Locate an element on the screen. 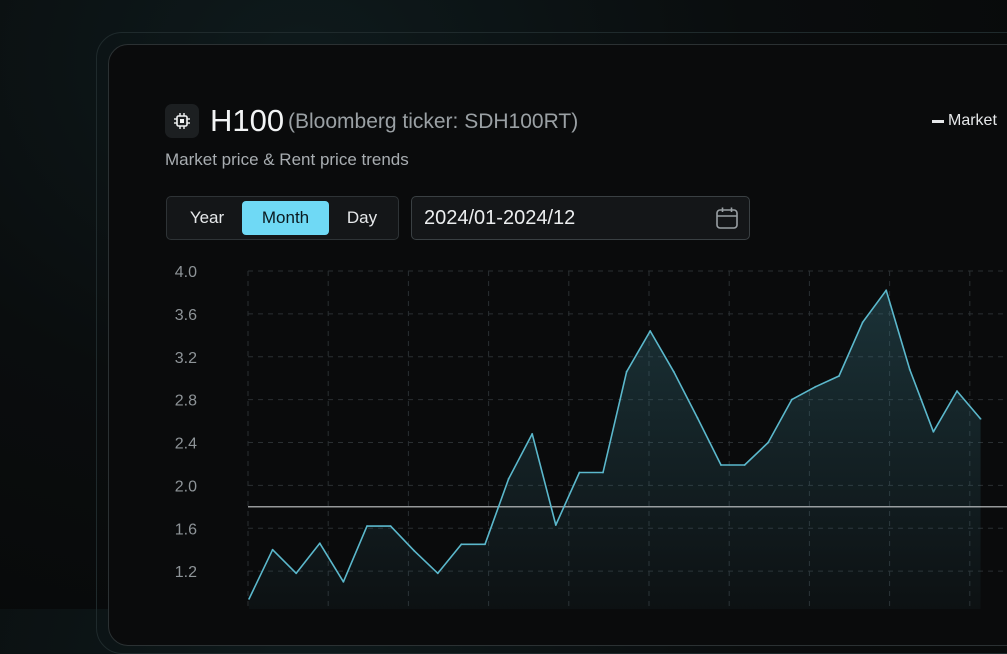 The height and width of the screenshot is (654, 1007). y-tick-label: 2.4 is located at coordinates (186, 444).